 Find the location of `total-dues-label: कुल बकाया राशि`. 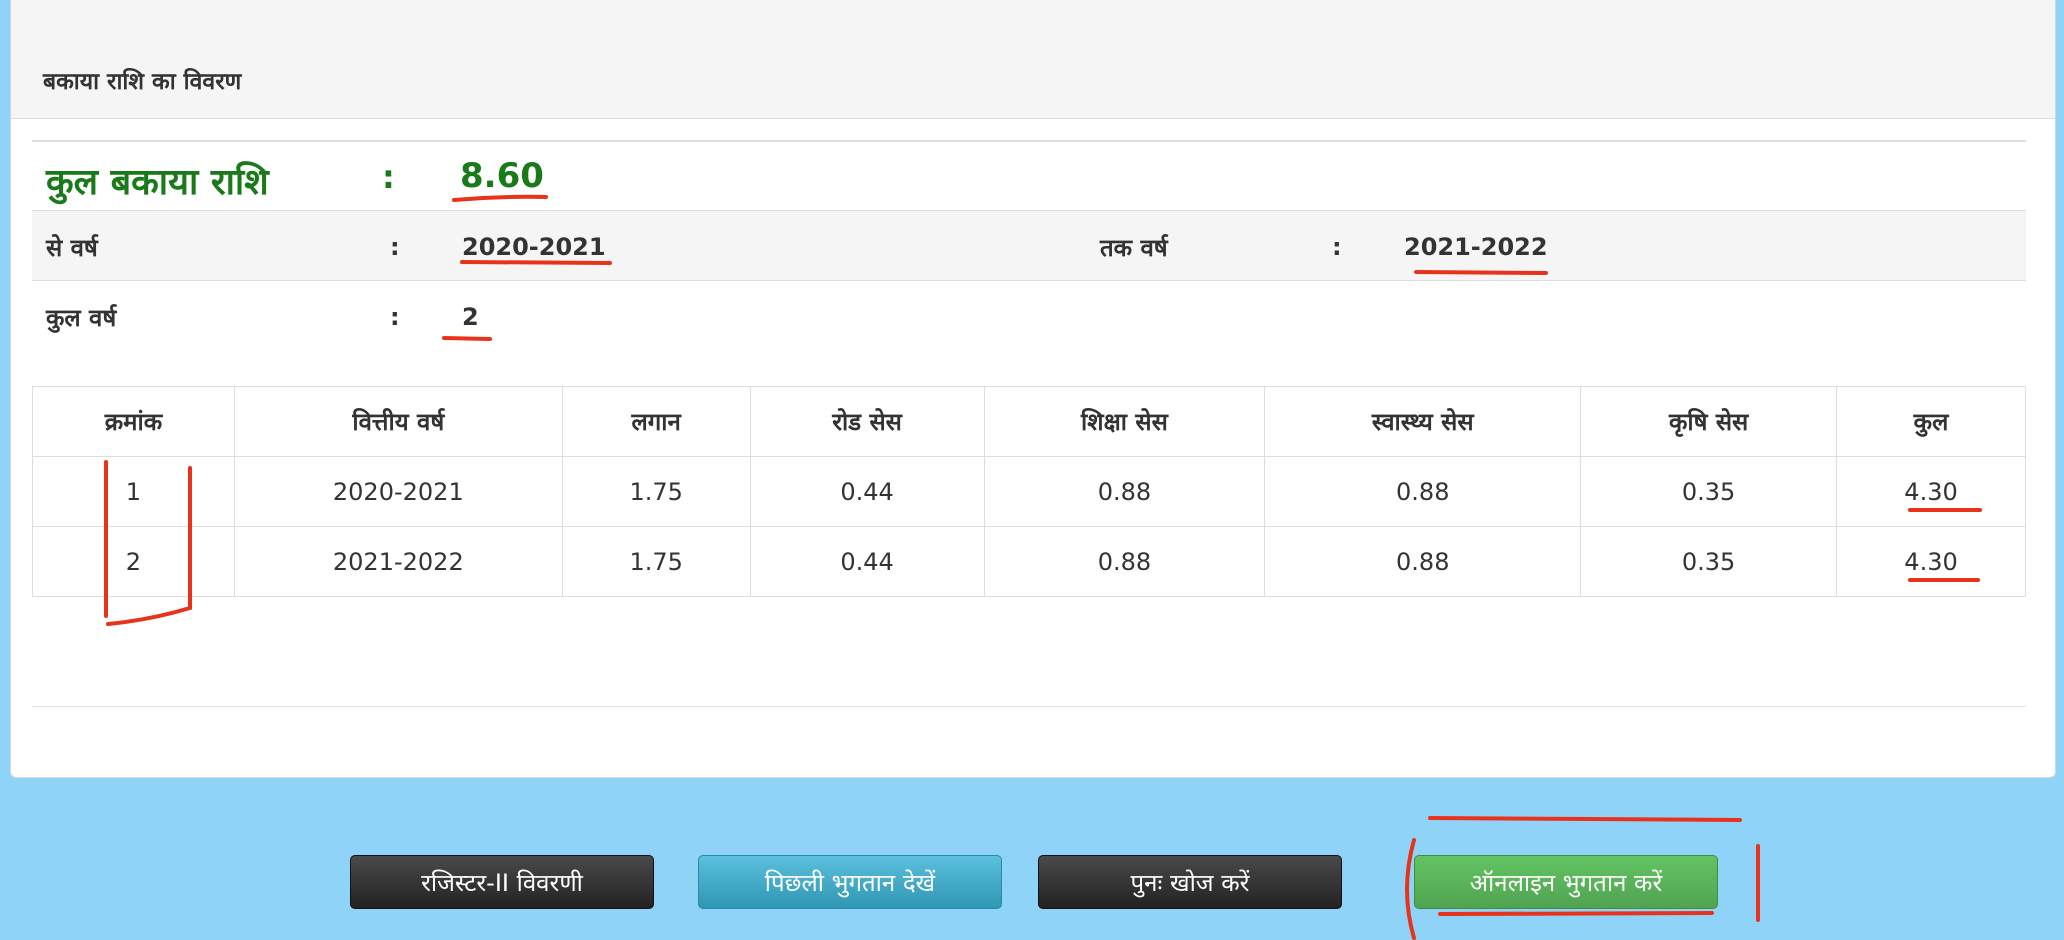

total-dues-label: कुल बकाया राशि is located at coordinates (157, 182).